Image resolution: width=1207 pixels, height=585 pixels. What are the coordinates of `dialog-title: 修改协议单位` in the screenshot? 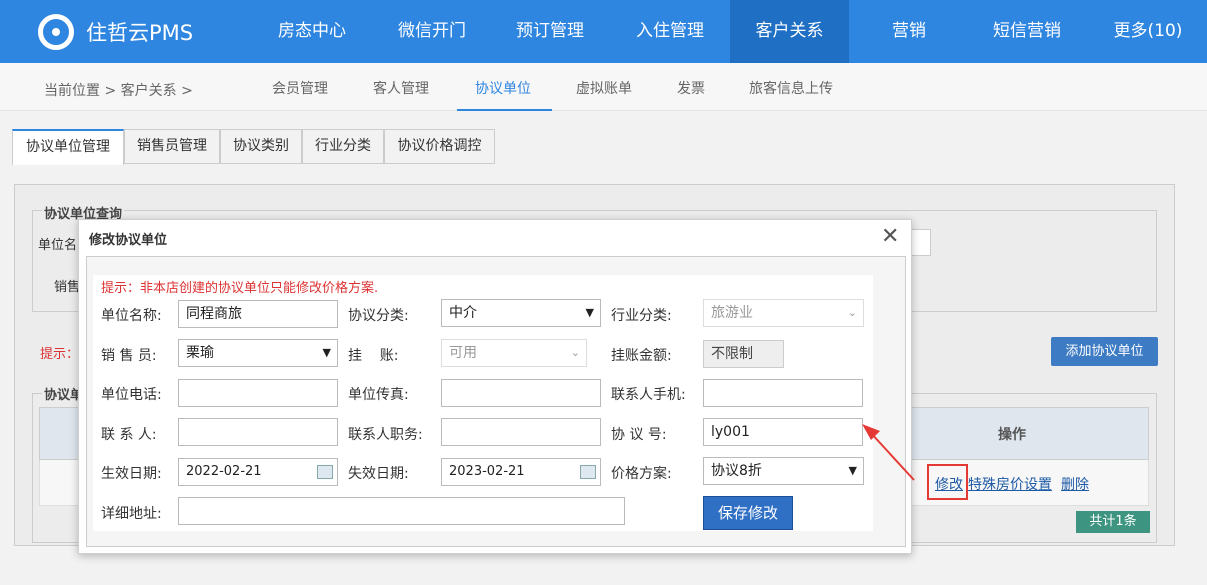 It's located at (128, 240).